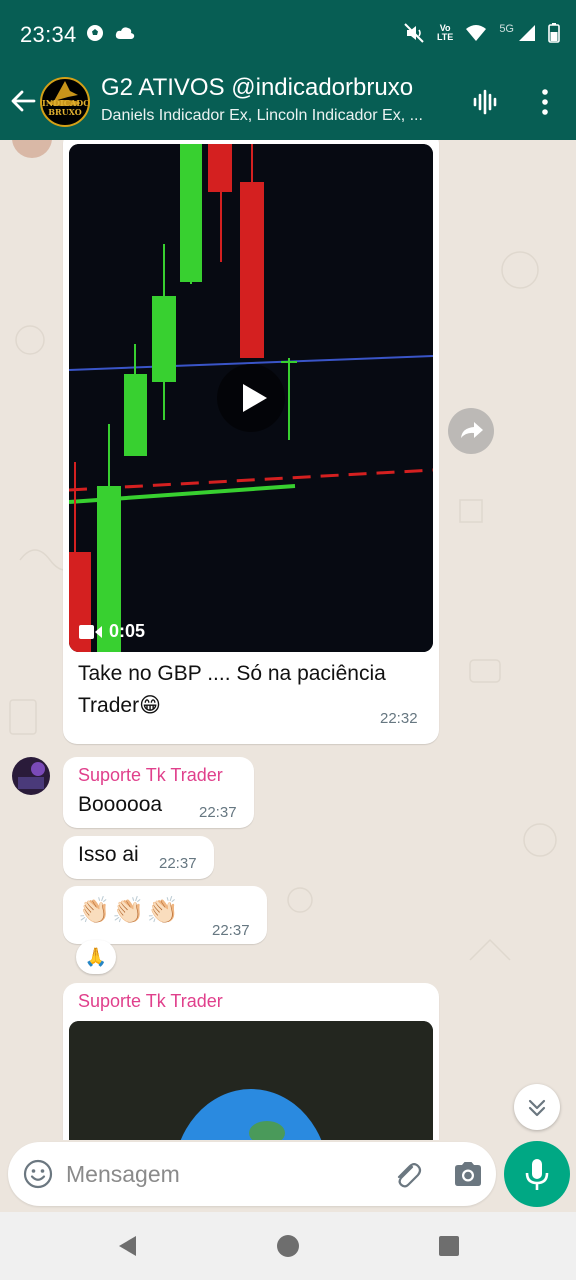 This screenshot has width=576, height=1280. I want to click on volte-label: Vo LTE, so click(445, 32).